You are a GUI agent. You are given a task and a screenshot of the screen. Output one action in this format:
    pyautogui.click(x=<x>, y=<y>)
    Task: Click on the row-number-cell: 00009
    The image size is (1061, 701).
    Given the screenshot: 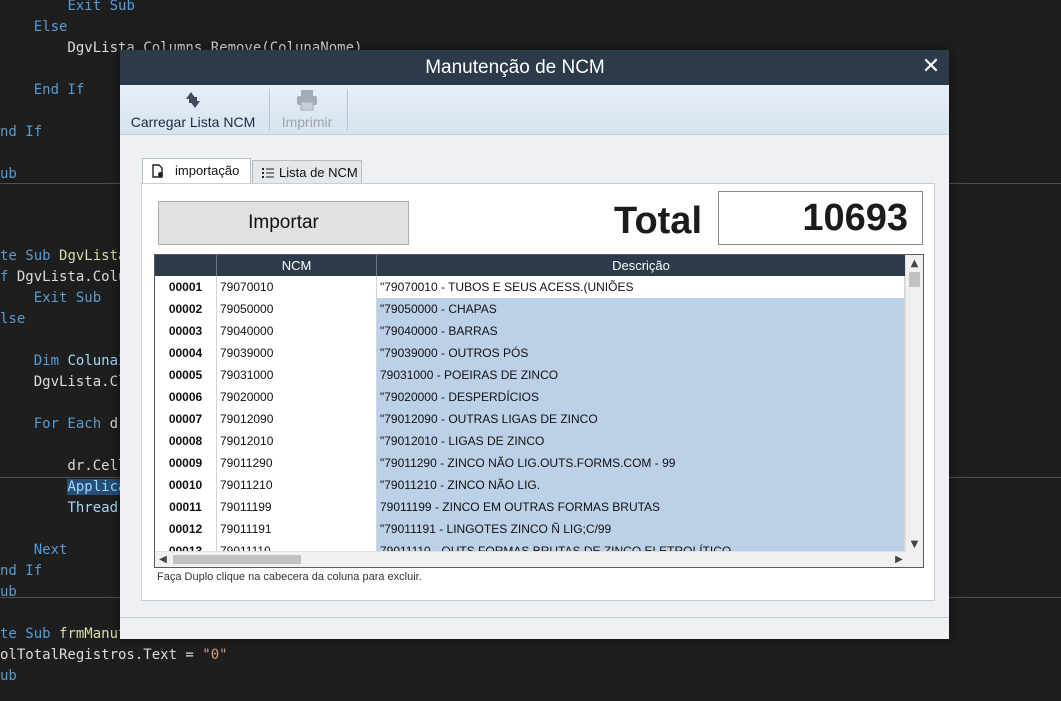 What is the action you would take?
    pyautogui.click(x=186, y=463)
    